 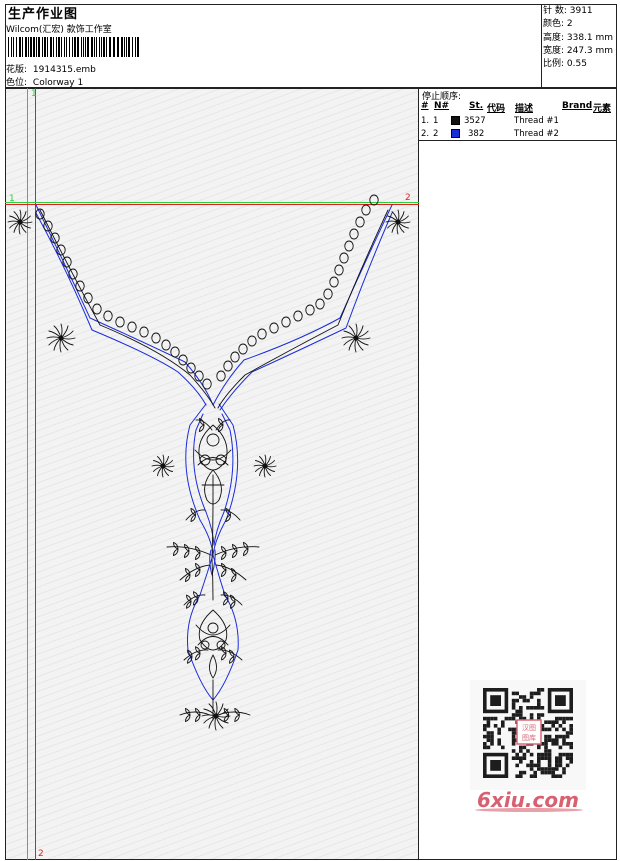 What do you see at coordinates (425, 134) in the screenshot?
I see `thread-row-2-index: 2.` at bounding box center [425, 134].